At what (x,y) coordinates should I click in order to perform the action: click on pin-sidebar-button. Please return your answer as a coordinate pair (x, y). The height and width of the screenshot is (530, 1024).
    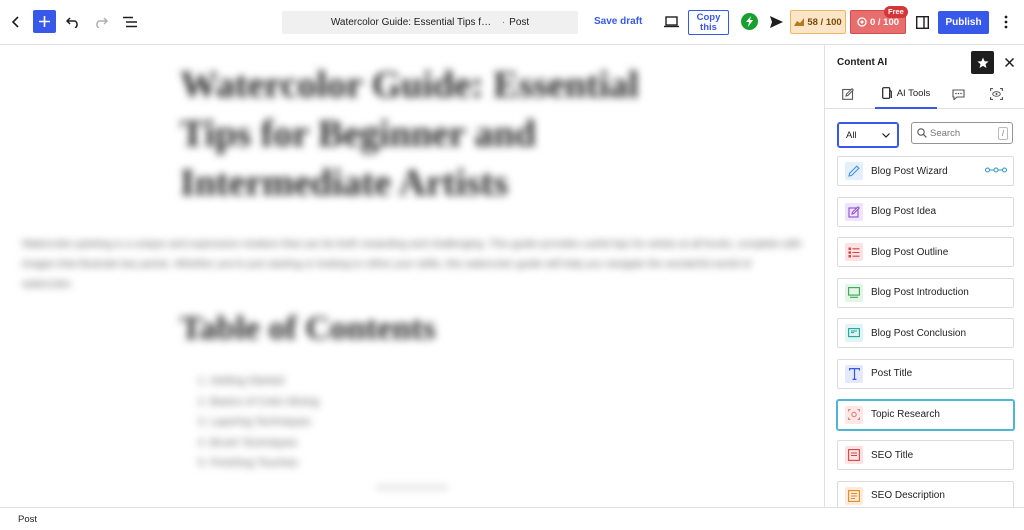
    Looking at the image, I should click on (982, 62).